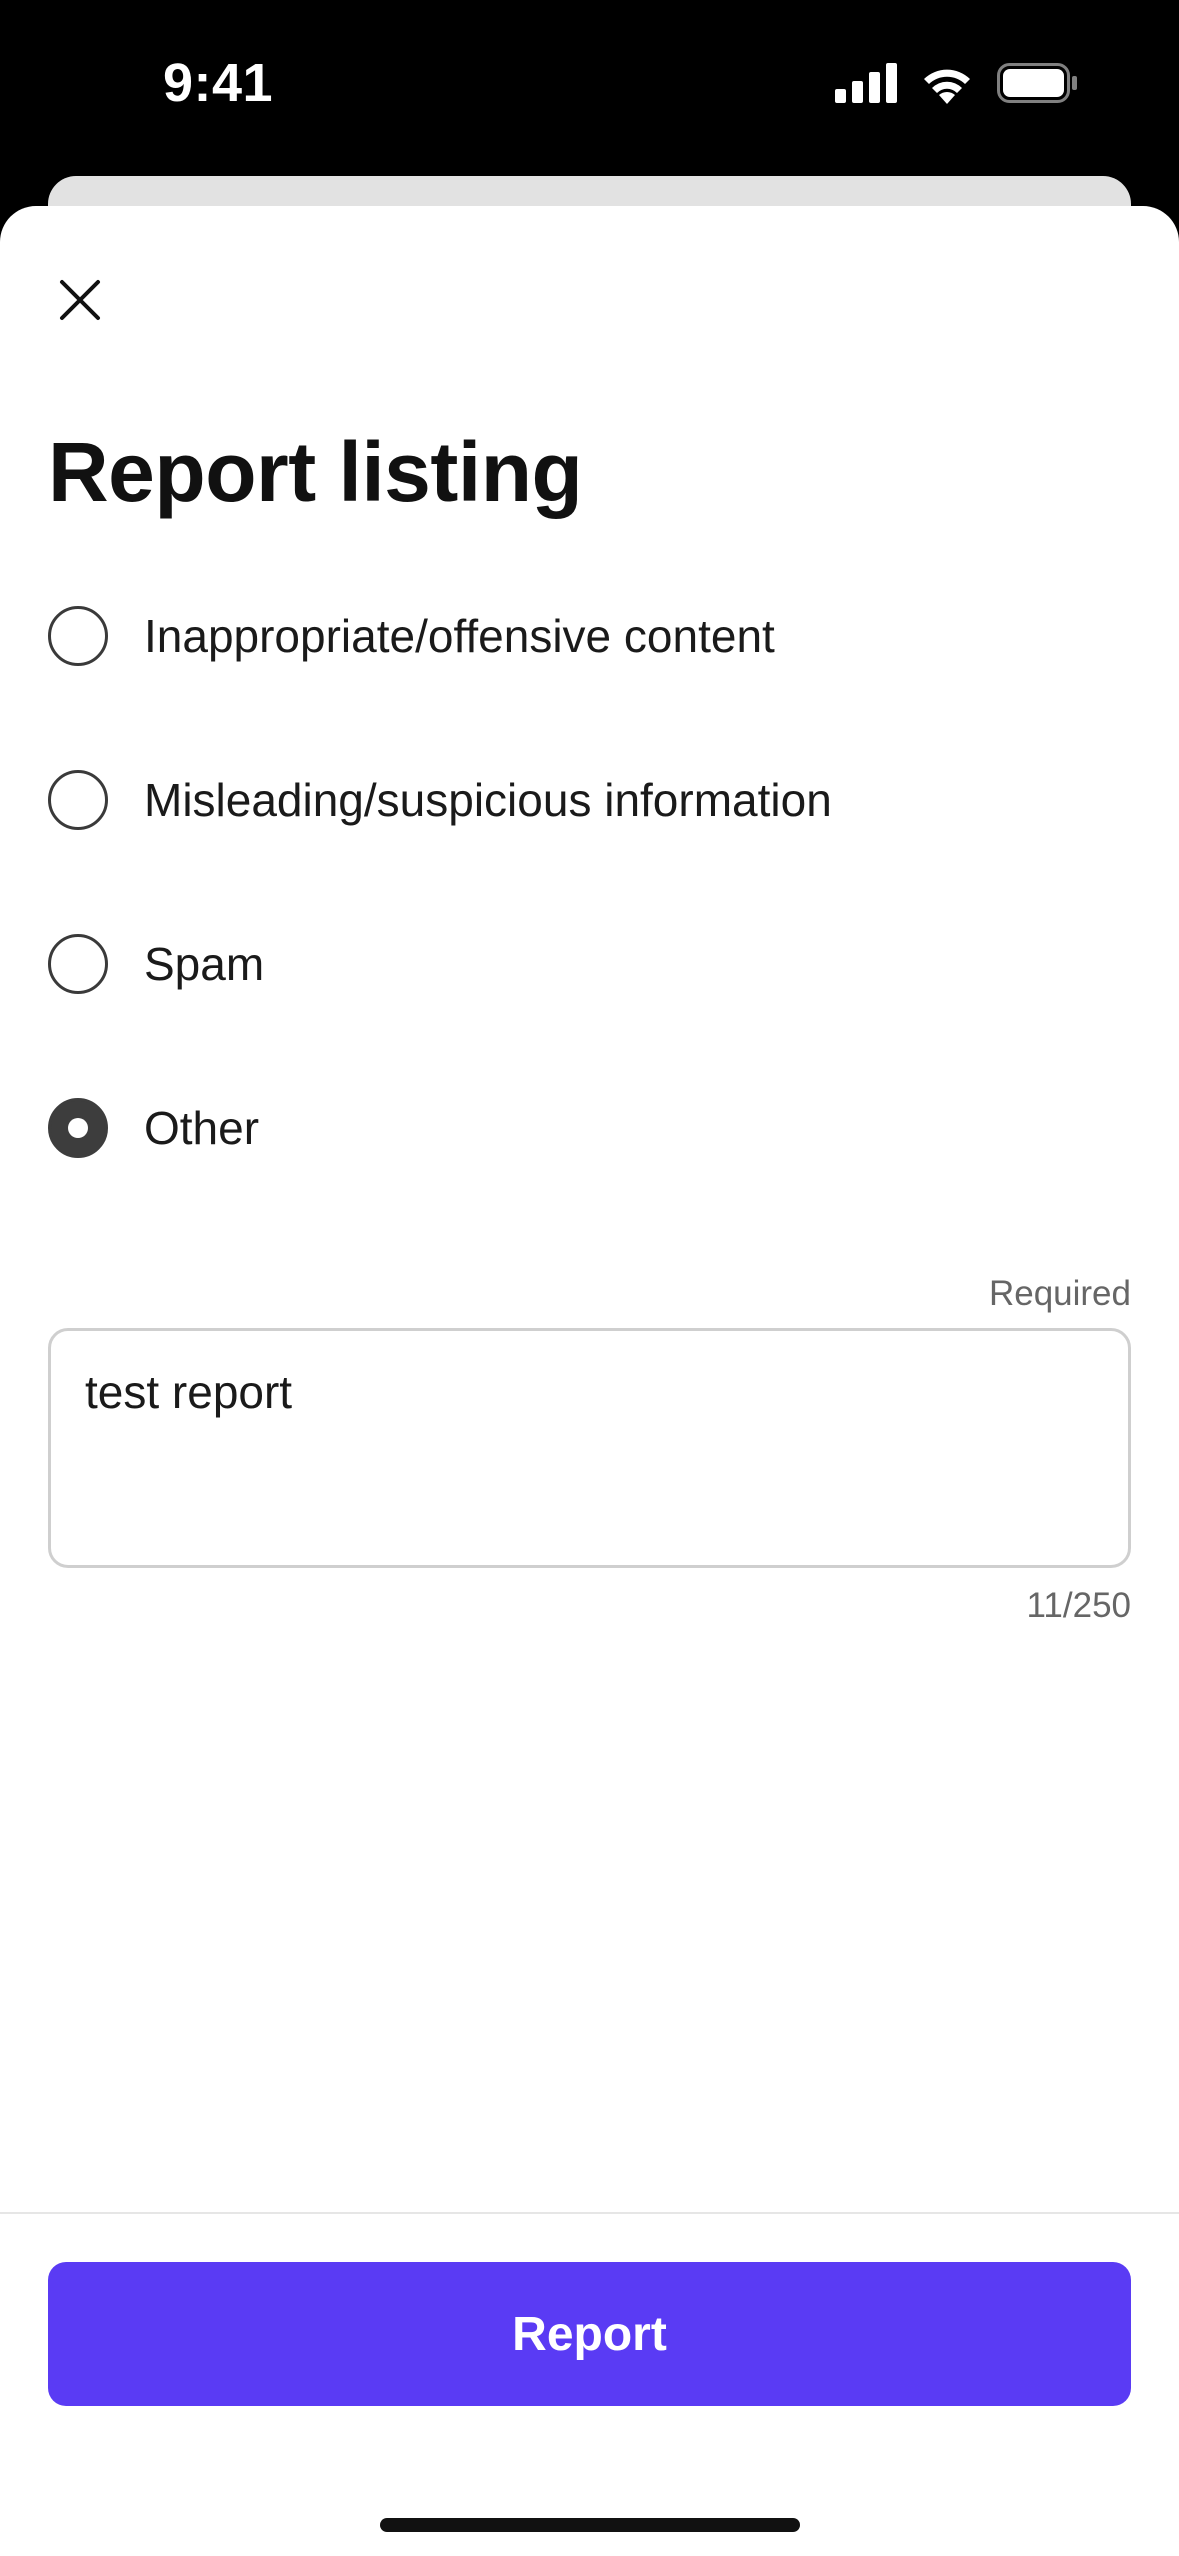 This screenshot has width=1179, height=2556. I want to click on option-label: Inappropriate/offensive content, so click(459, 636).